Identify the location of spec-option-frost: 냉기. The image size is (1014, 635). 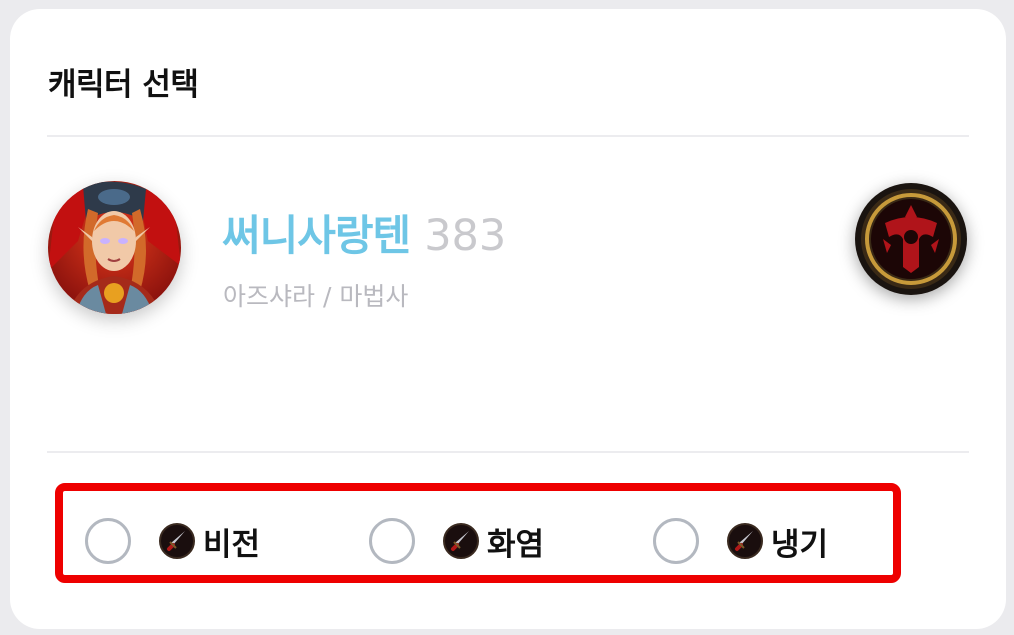
(741, 541).